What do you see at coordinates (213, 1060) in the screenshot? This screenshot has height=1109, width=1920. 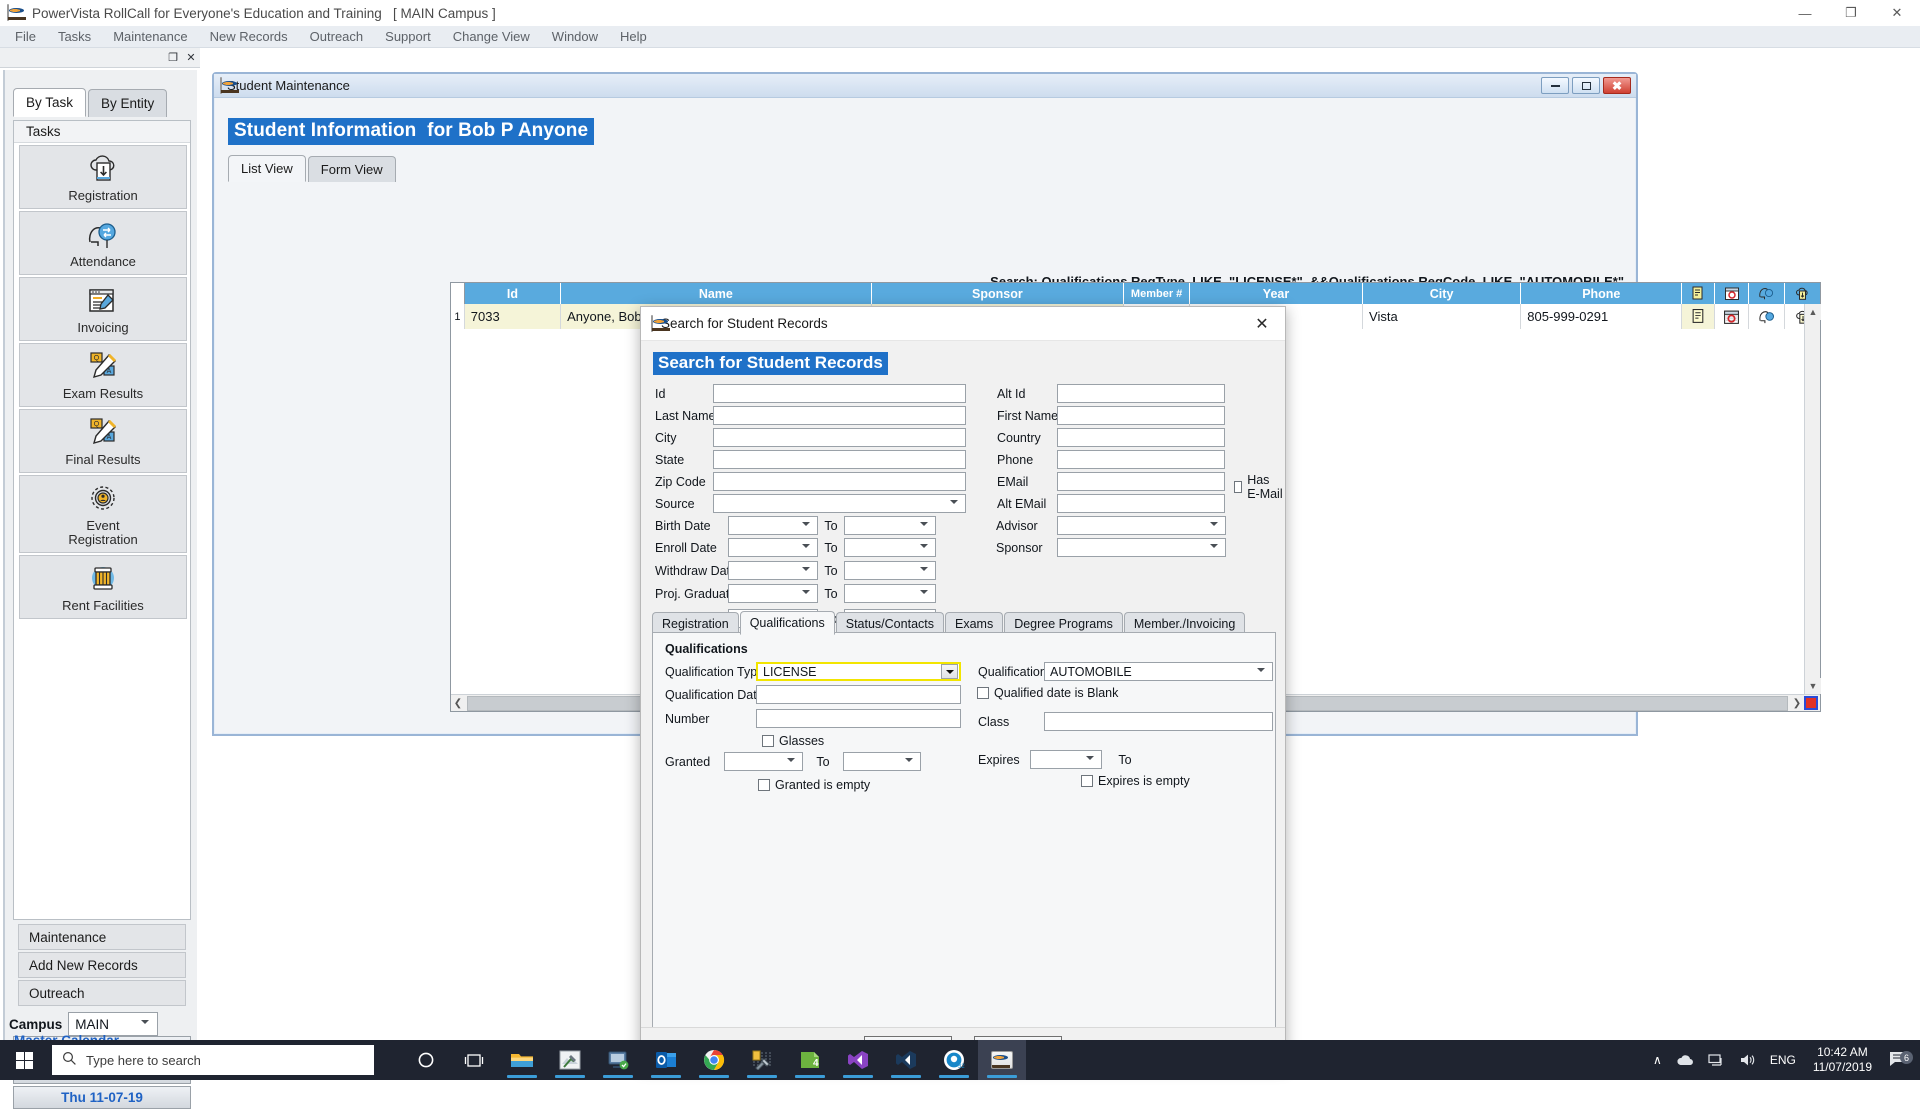 I see `search-input: Type here to search` at bounding box center [213, 1060].